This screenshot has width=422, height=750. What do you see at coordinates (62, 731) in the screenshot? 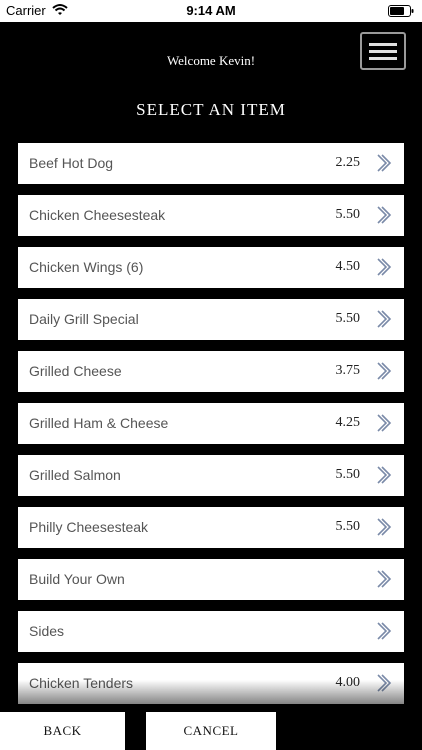
I see `back-button: BACK` at bounding box center [62, 731].